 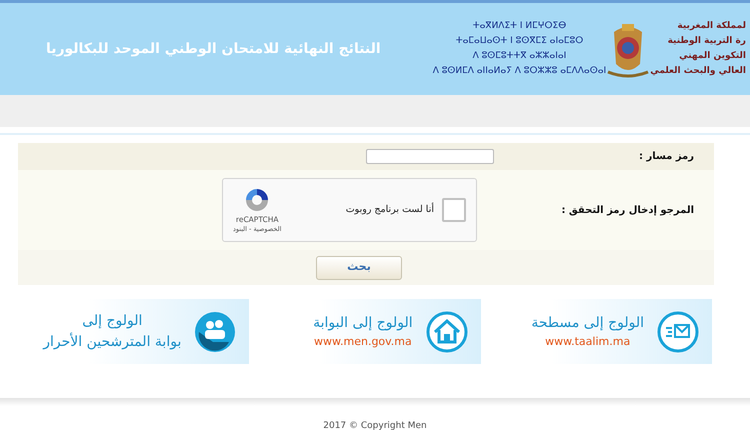 What do you see at coordinates (520, 56) in the screenshot?
I see `ministry-name-line: ⴷ ⵓⵙⵎⵓⵜⵜⴳ ⴰⵣⵣⴰⵏⴰⵏ` at bounding box center [520, 56].